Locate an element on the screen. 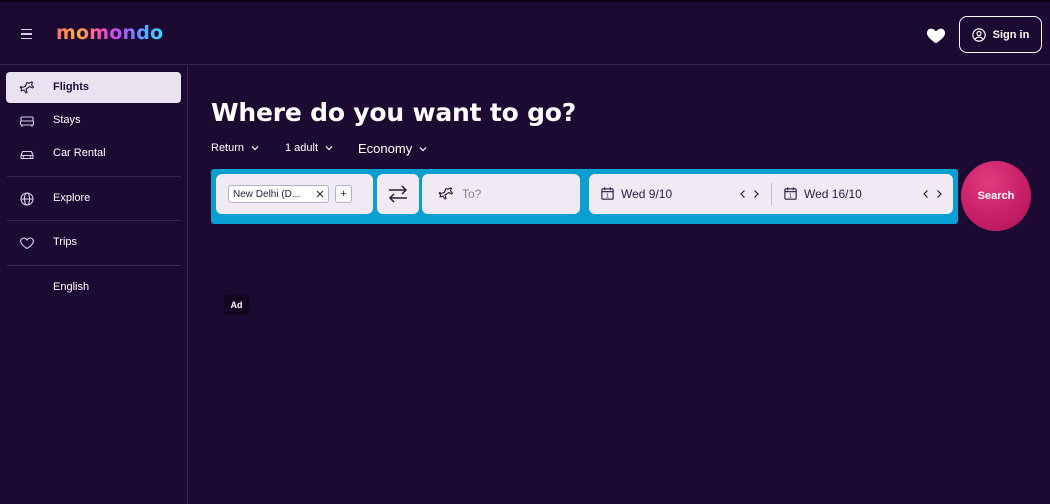  close-icon is located at coordinates (320, 194).